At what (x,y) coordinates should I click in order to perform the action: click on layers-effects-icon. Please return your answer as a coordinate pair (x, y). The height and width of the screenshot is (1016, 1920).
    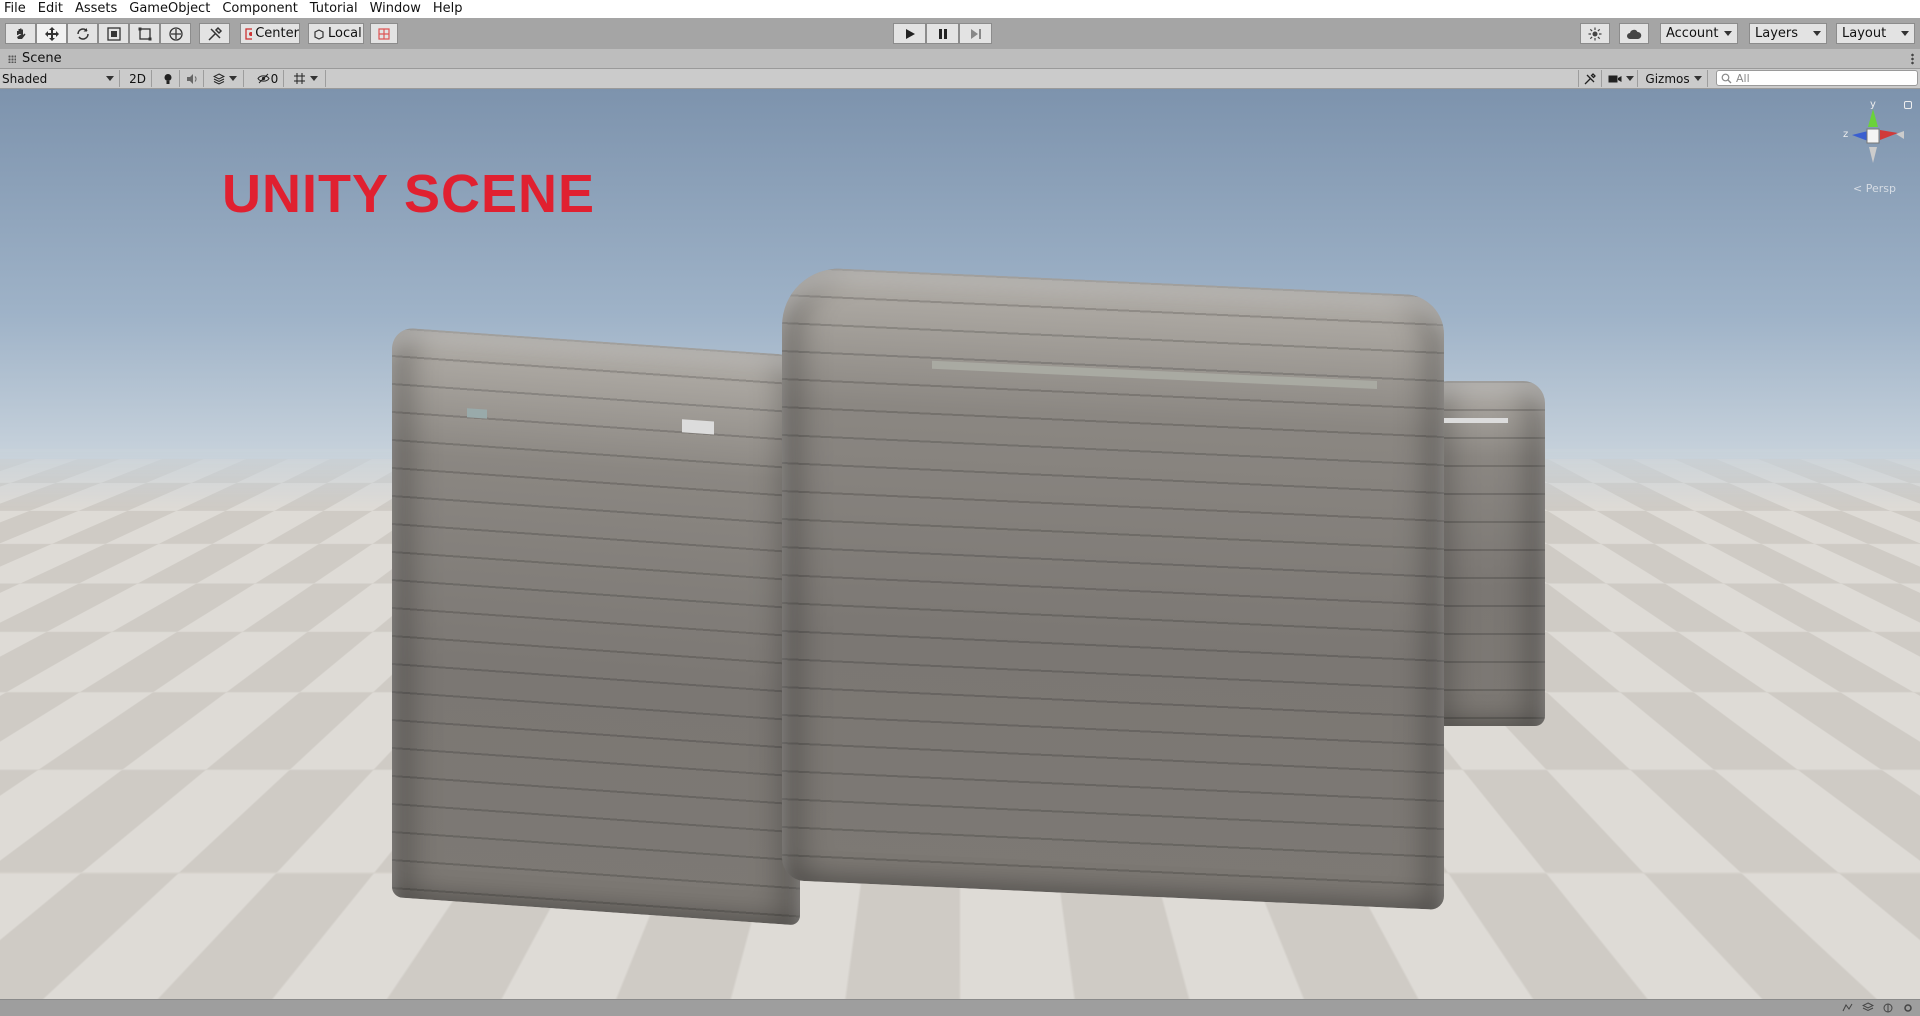
    Looking at the image, I should click on (218, 78).